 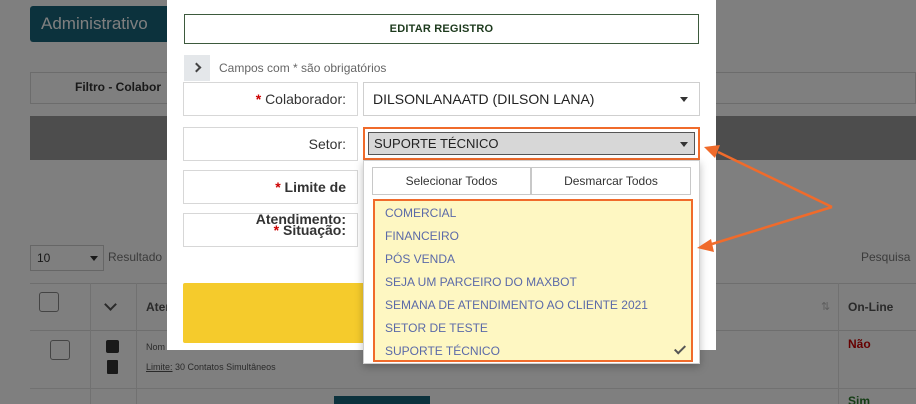 I want to click on check-icon, so click(x=680, y=348).